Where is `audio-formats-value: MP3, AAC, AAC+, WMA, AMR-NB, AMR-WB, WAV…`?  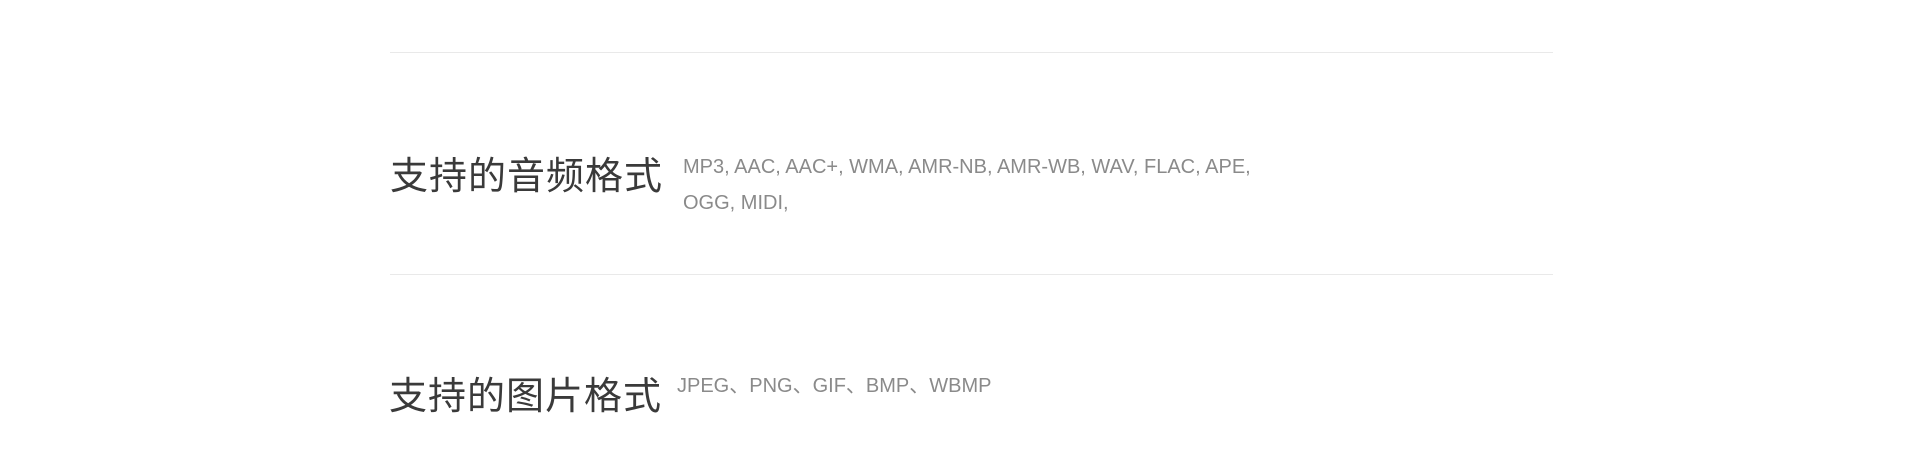 audio-formats-value: MP3, AAC, AAC+, WMA, AMR-NB, AMR-WB, WAV… is located at coordinates (967, 185).